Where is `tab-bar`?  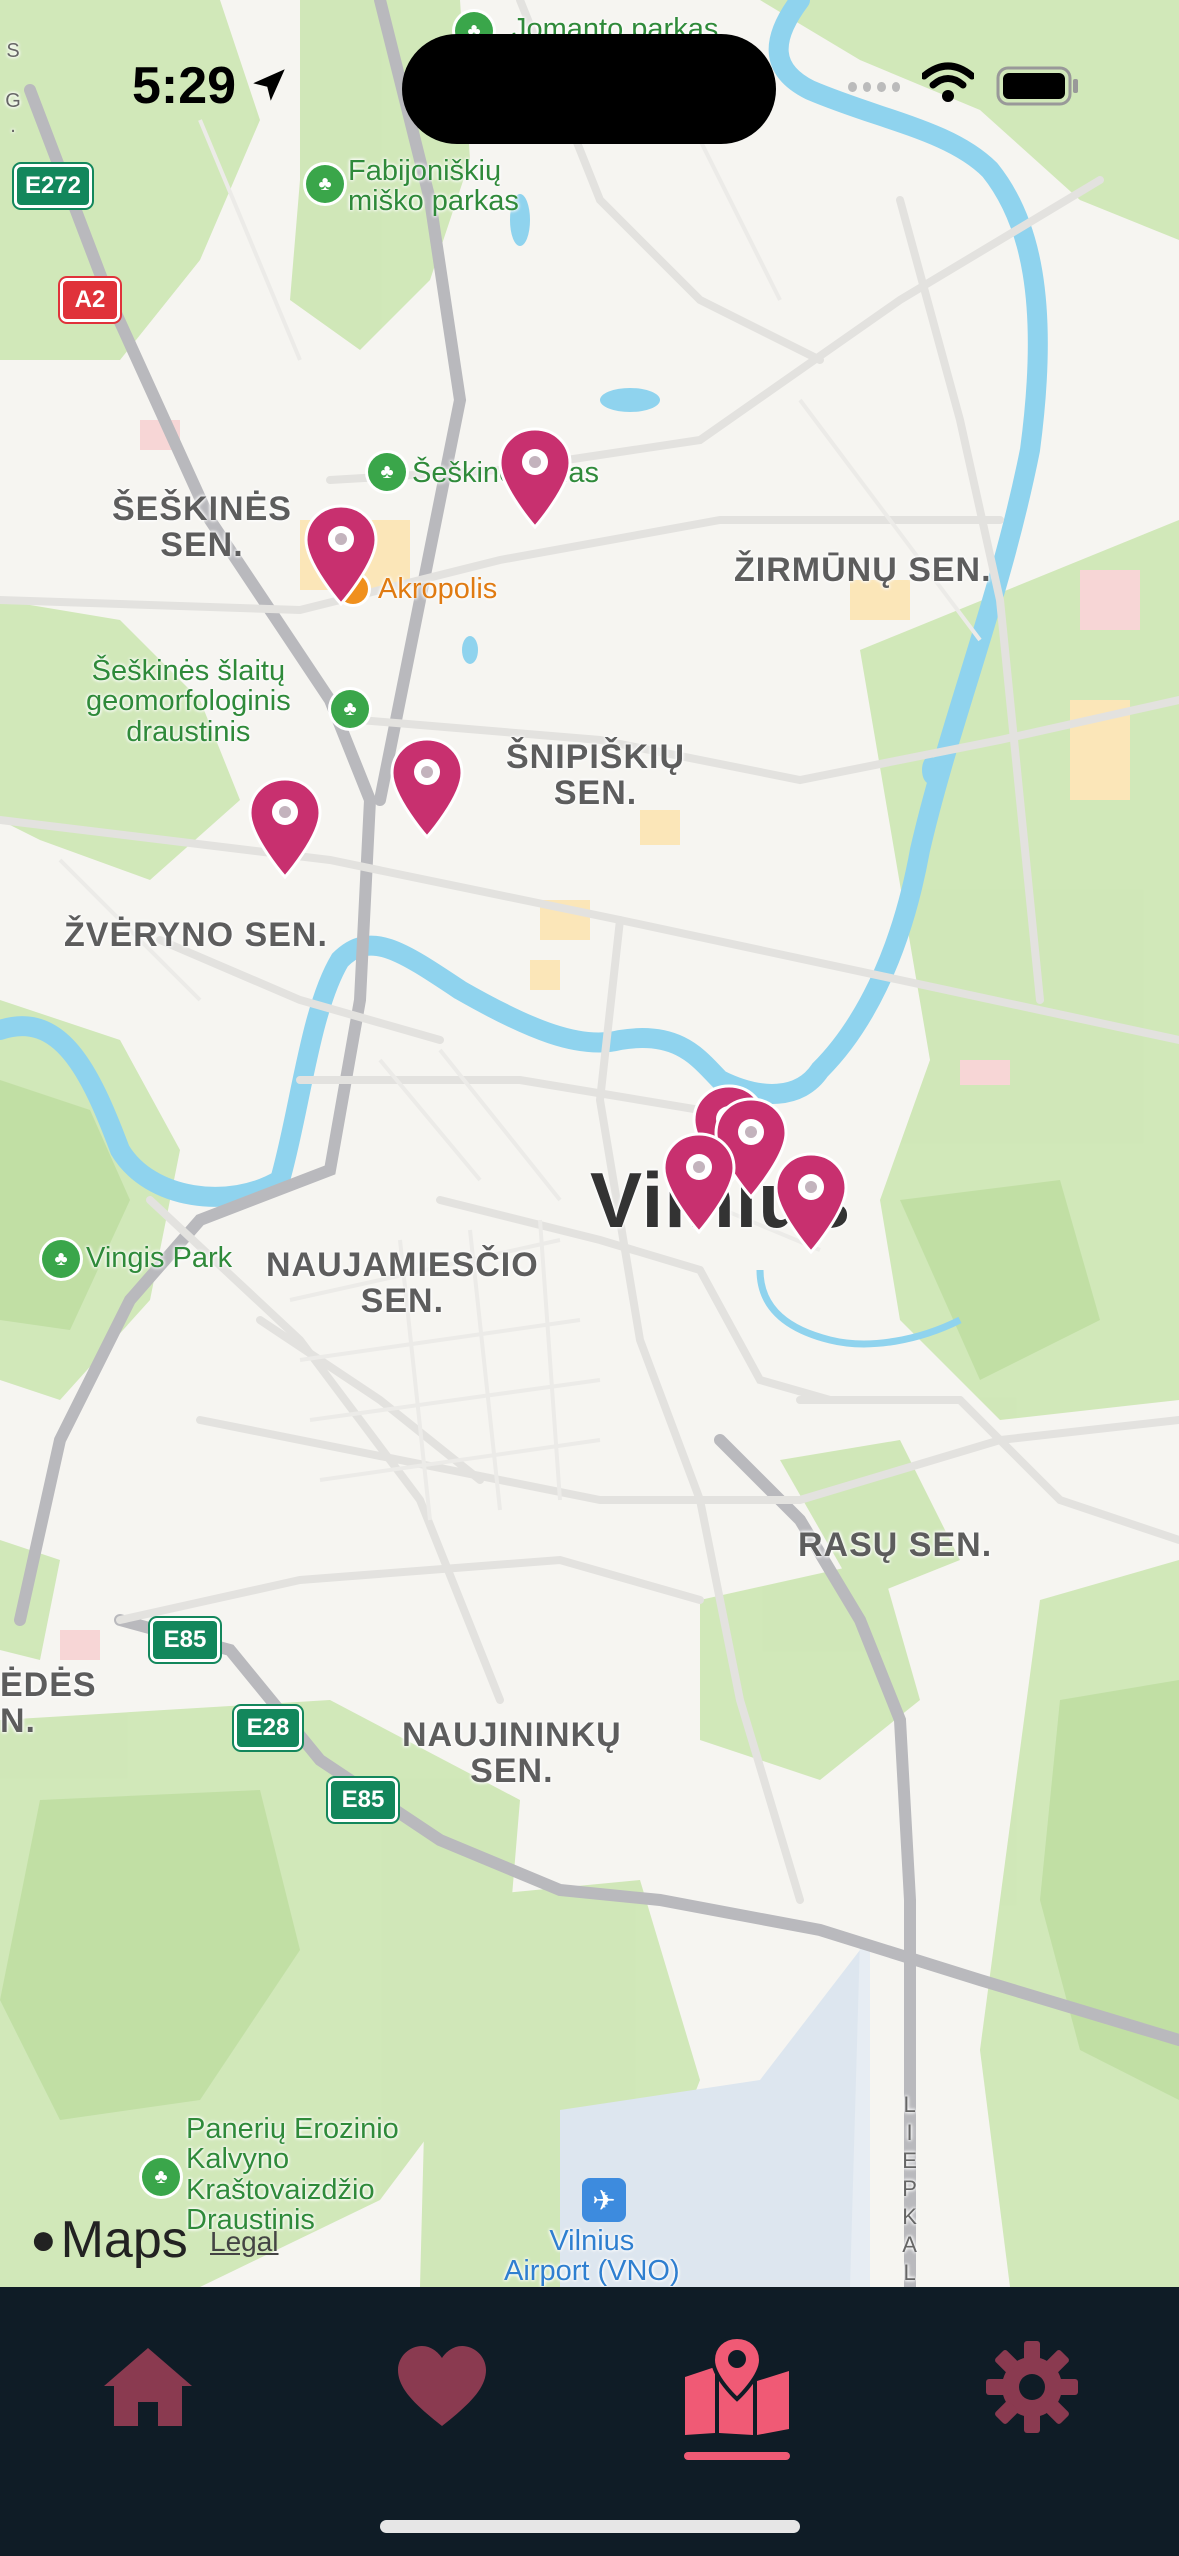 tab-bar is located at coordinates (589, 2421).